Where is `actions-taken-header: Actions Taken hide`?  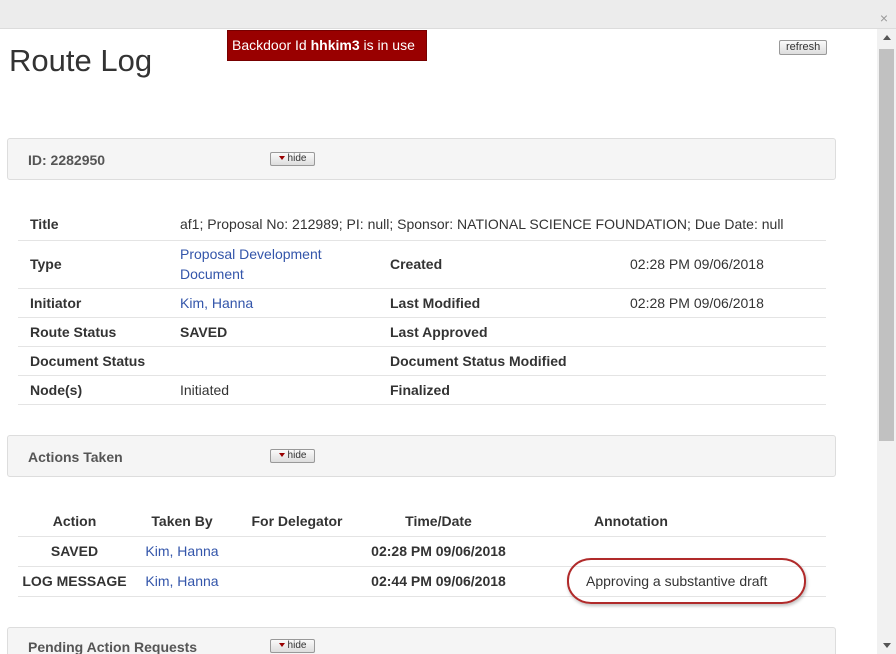 actions-taken-header: Actions Taken hide is located at coordinates (421, 456).